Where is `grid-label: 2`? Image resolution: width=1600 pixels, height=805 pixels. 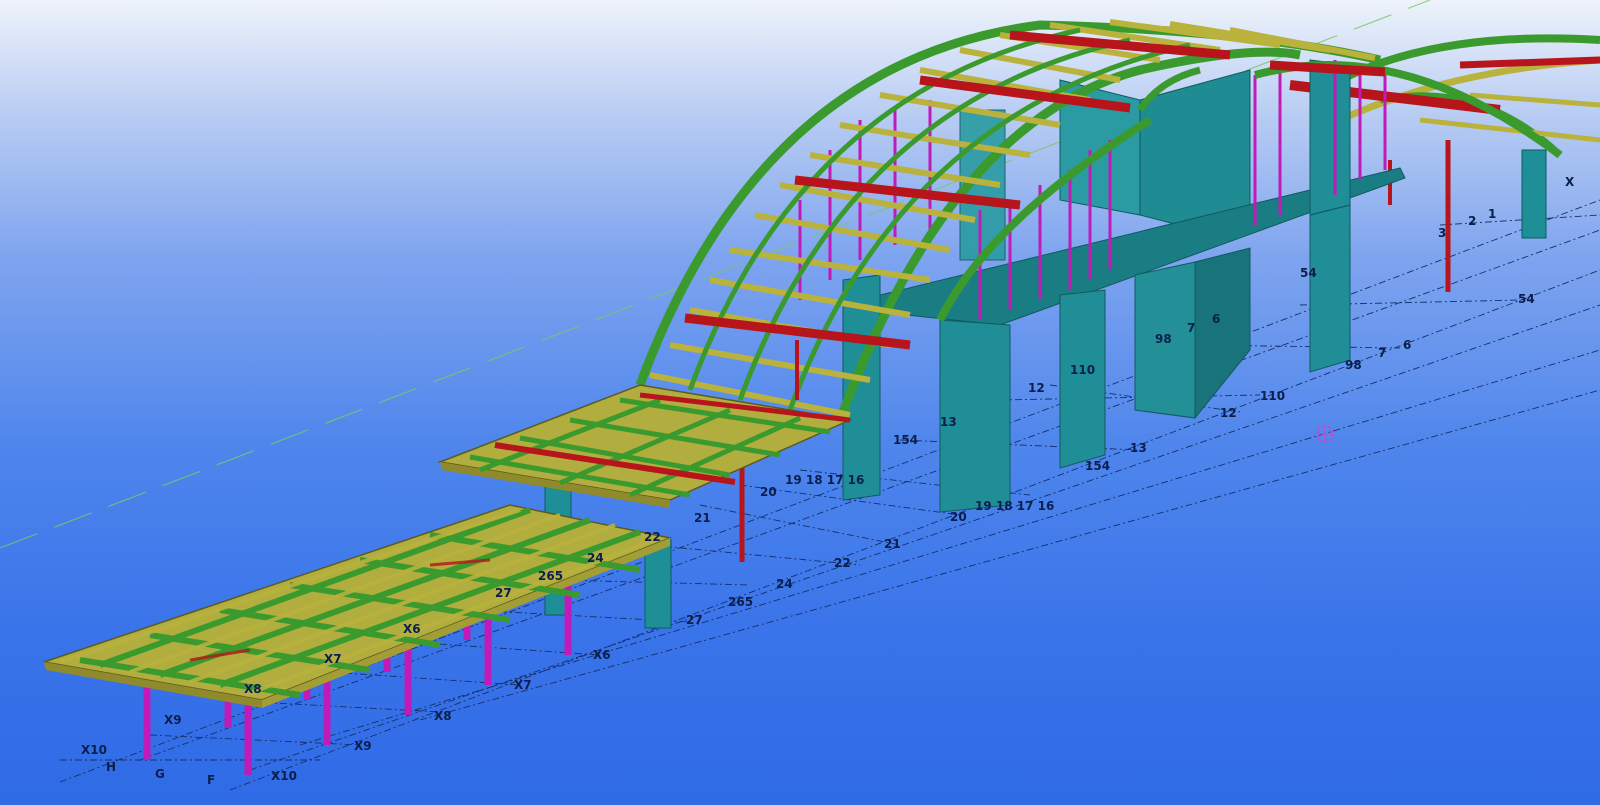
grid-label: 2 is located at coordinates (1472, 221).